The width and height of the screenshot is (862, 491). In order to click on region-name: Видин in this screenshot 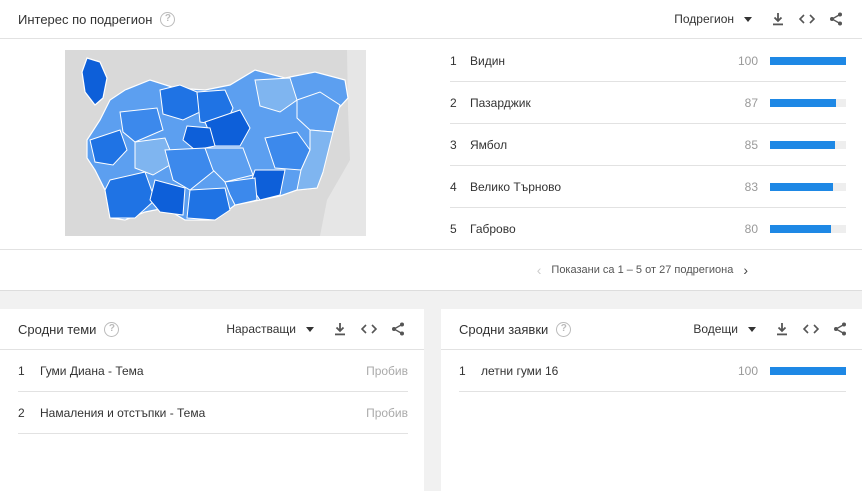, I will do `click(488, 61)`.